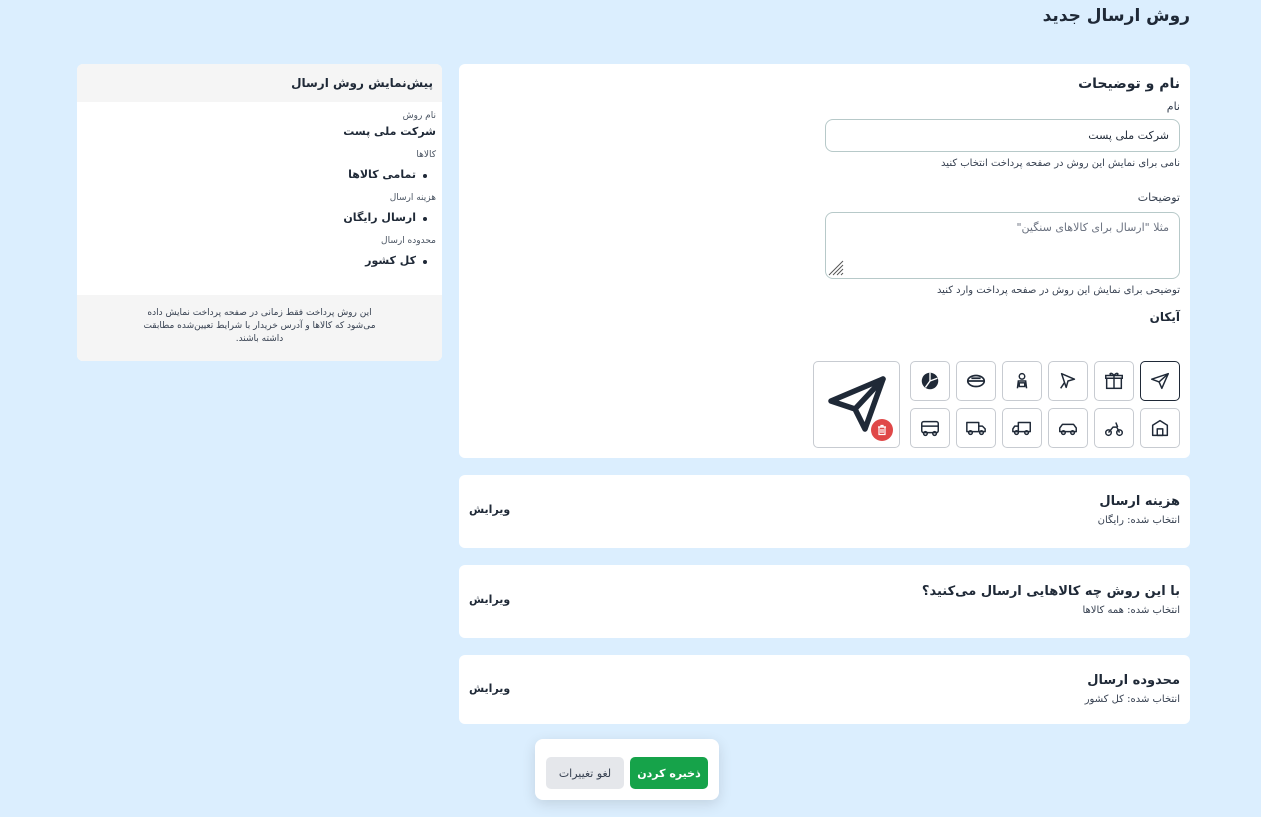  What do you see at coordinates (489, 599) in the screenshot?
I see `edit-products-link: ویرایش` at bounding box center [489, 599].